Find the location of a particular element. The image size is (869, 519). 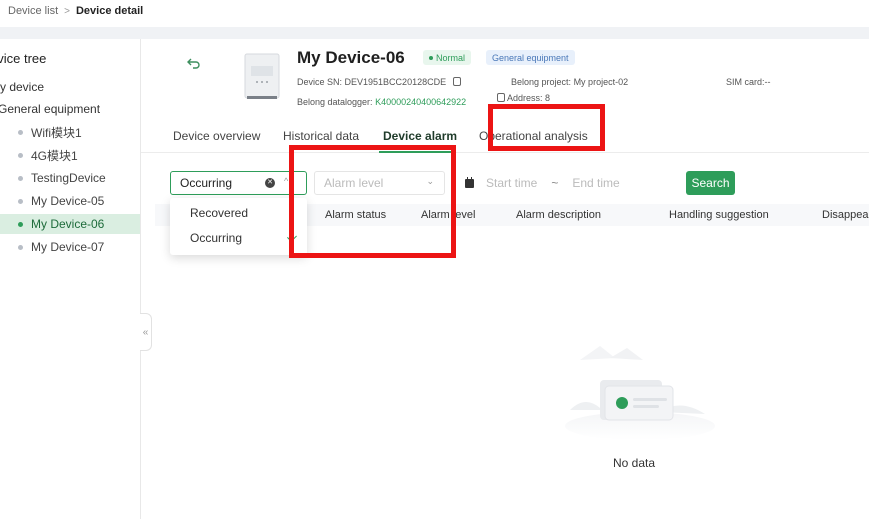

tree-item-label: 4G模块1 is located at coordinates (54, 155).